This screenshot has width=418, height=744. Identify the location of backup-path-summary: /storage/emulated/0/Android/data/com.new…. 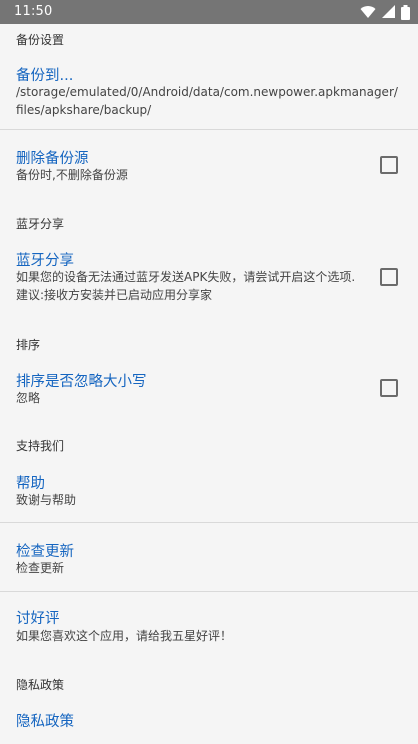
(207, 101).